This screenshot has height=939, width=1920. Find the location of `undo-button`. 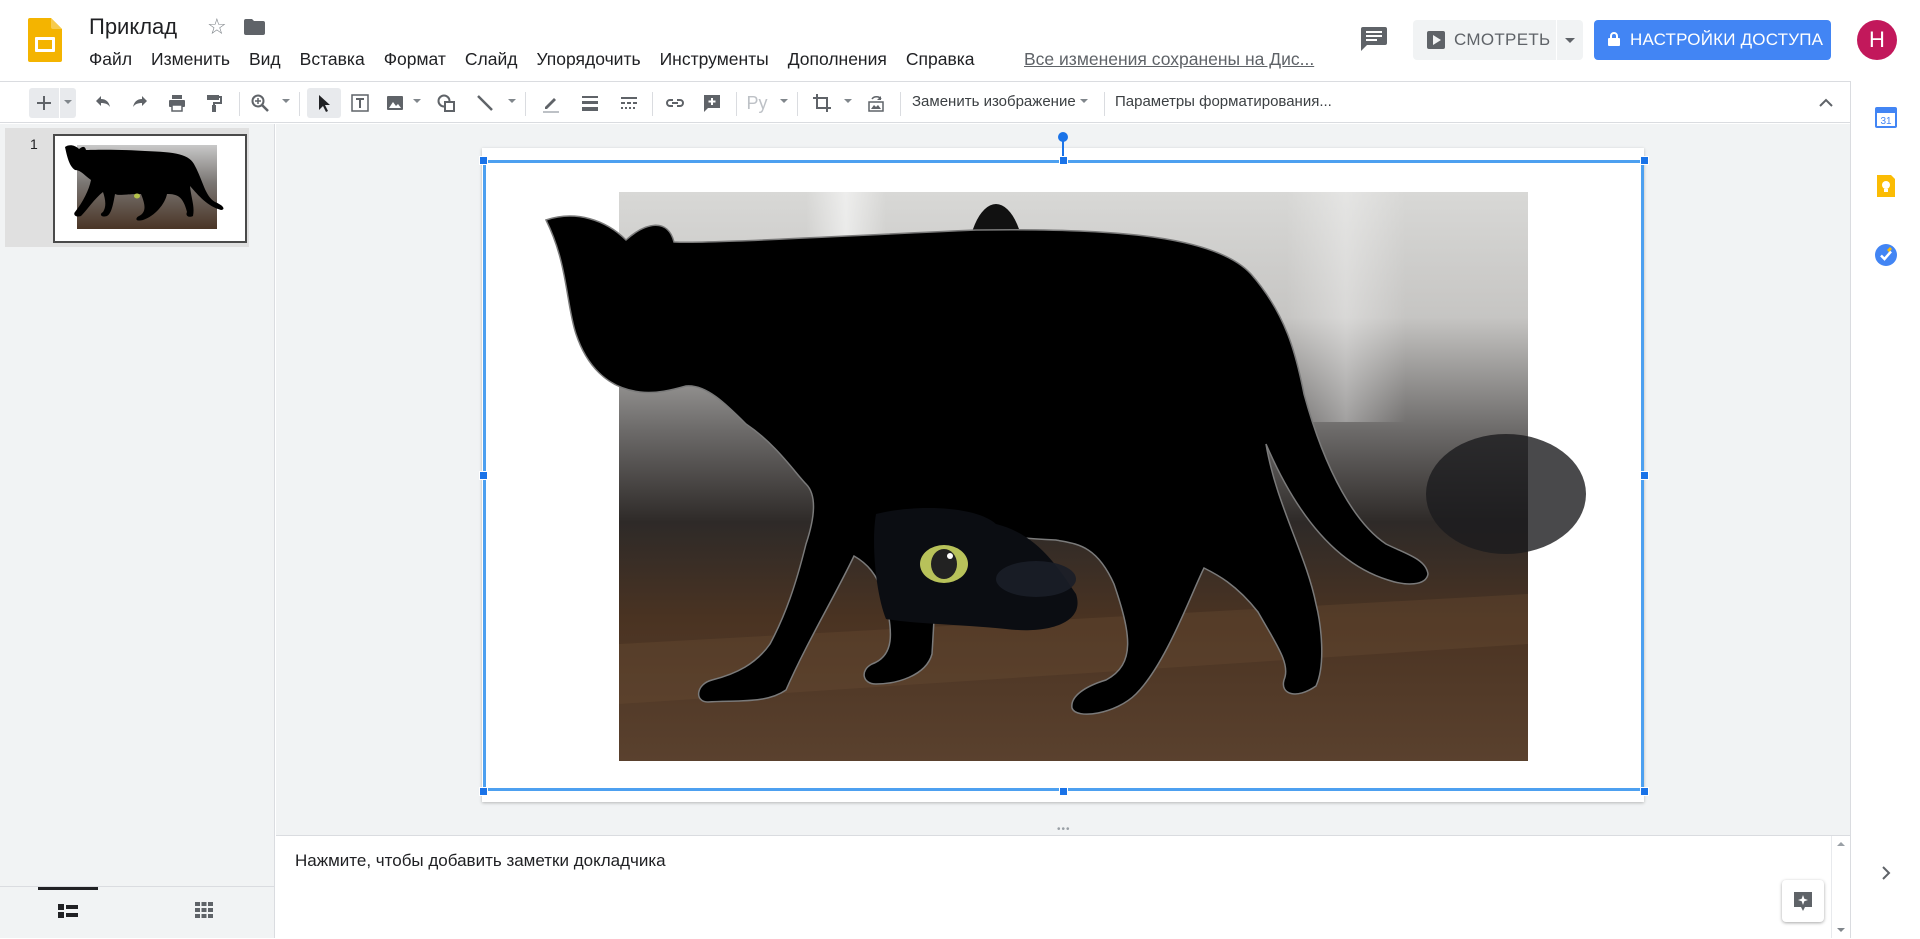

undo-button is located at coordinates (103, 103).